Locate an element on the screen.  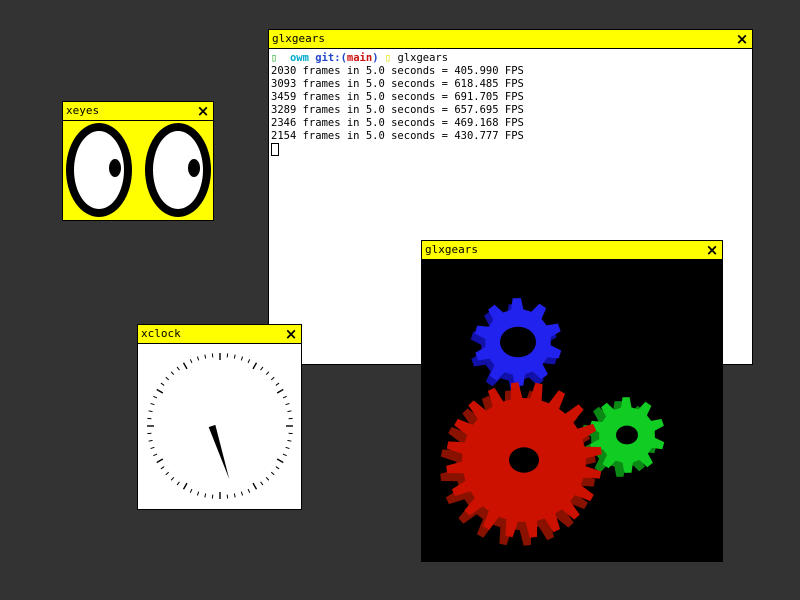
prompt-branch: main is located at coordinates (359, 58).